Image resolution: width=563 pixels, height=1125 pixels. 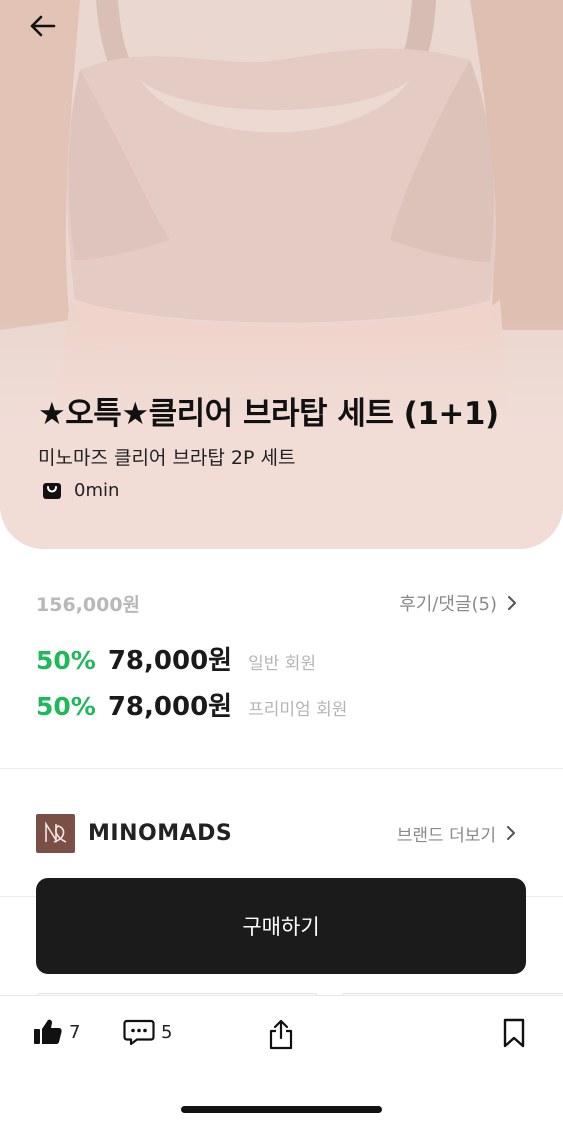 What do you see at coordinates (448, 604) in the screenshot?
I see `review-link-label: 후기/댓글(5)` at bounding box center [448, 604].